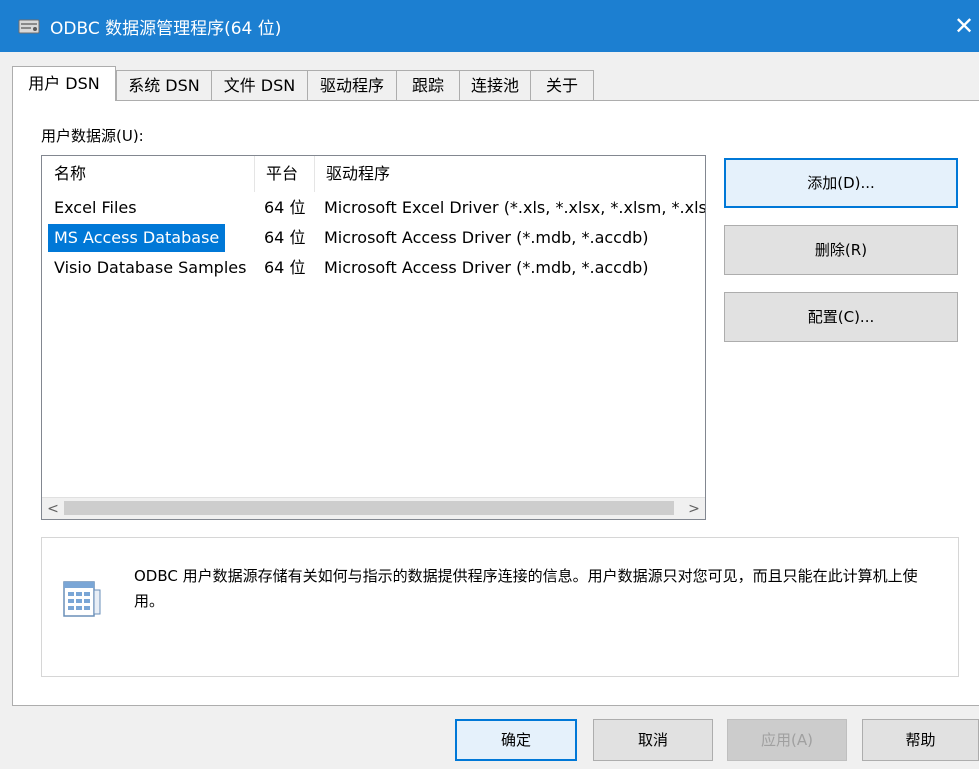 The height and width of the screenshot is (769, 979). What do you see at coordinates (166, 29) in the screenshot?
I see `window-title: ODBC 数据源管理程序(64 位)` at bounding box center [166, 29].